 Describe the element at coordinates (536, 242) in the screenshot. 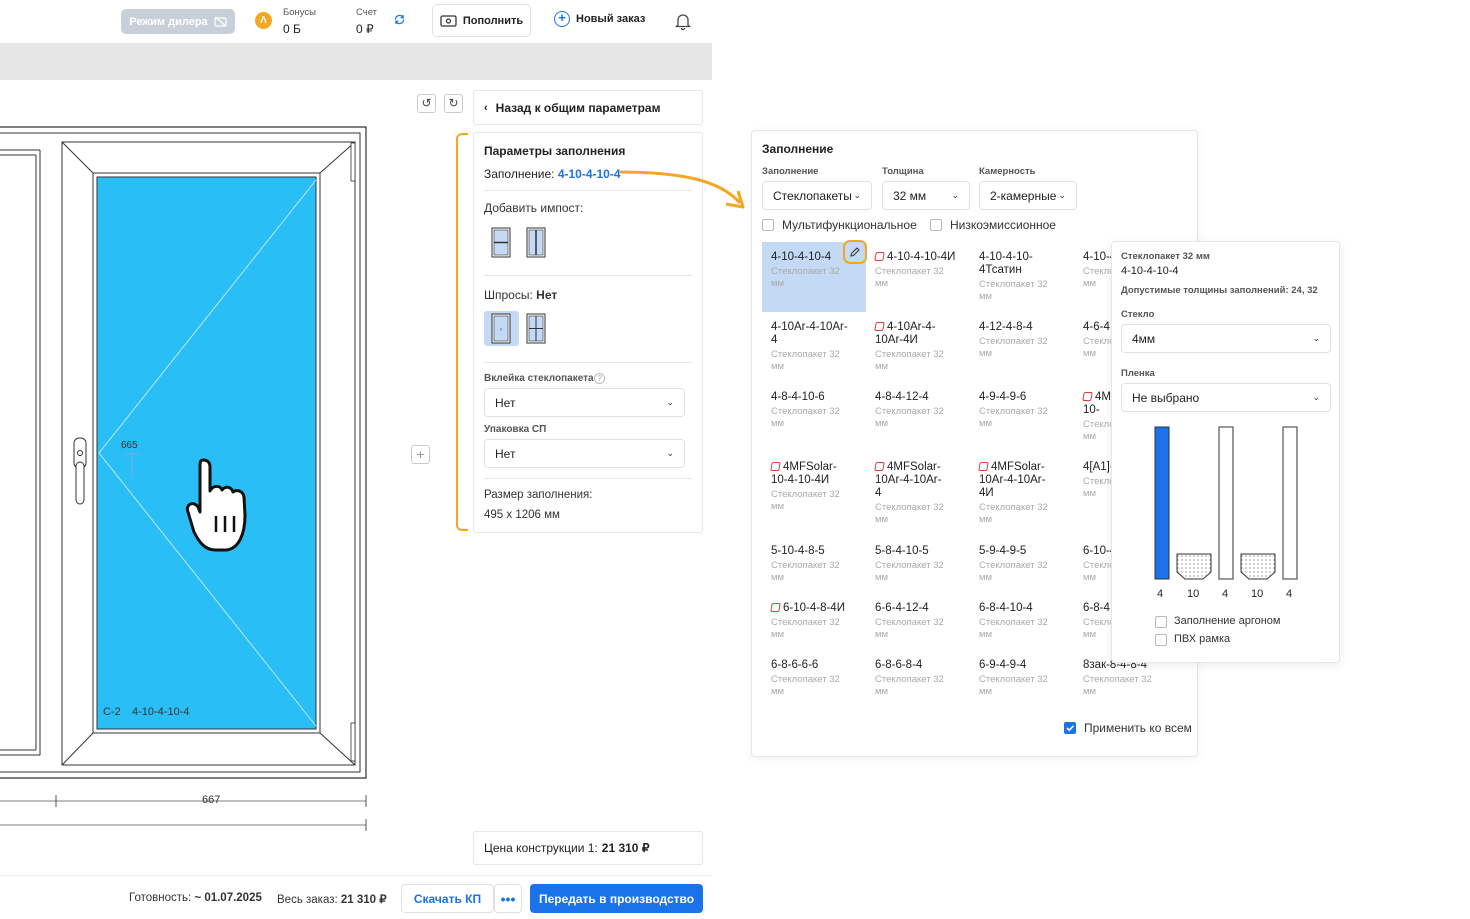

I see `impost-vertical-button` at that location.